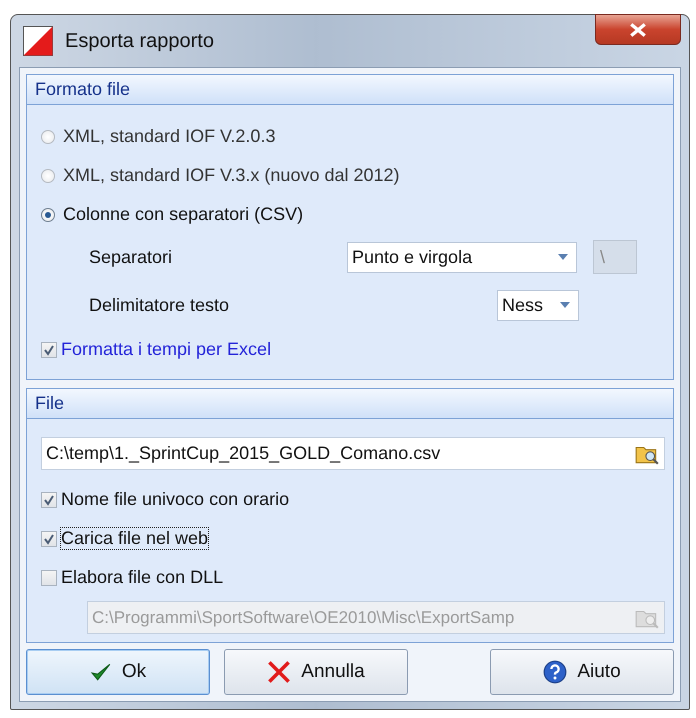 The image size is (696, 718). I want to click on checkbox-label: Elabora file con DLL, so click(142, 577).